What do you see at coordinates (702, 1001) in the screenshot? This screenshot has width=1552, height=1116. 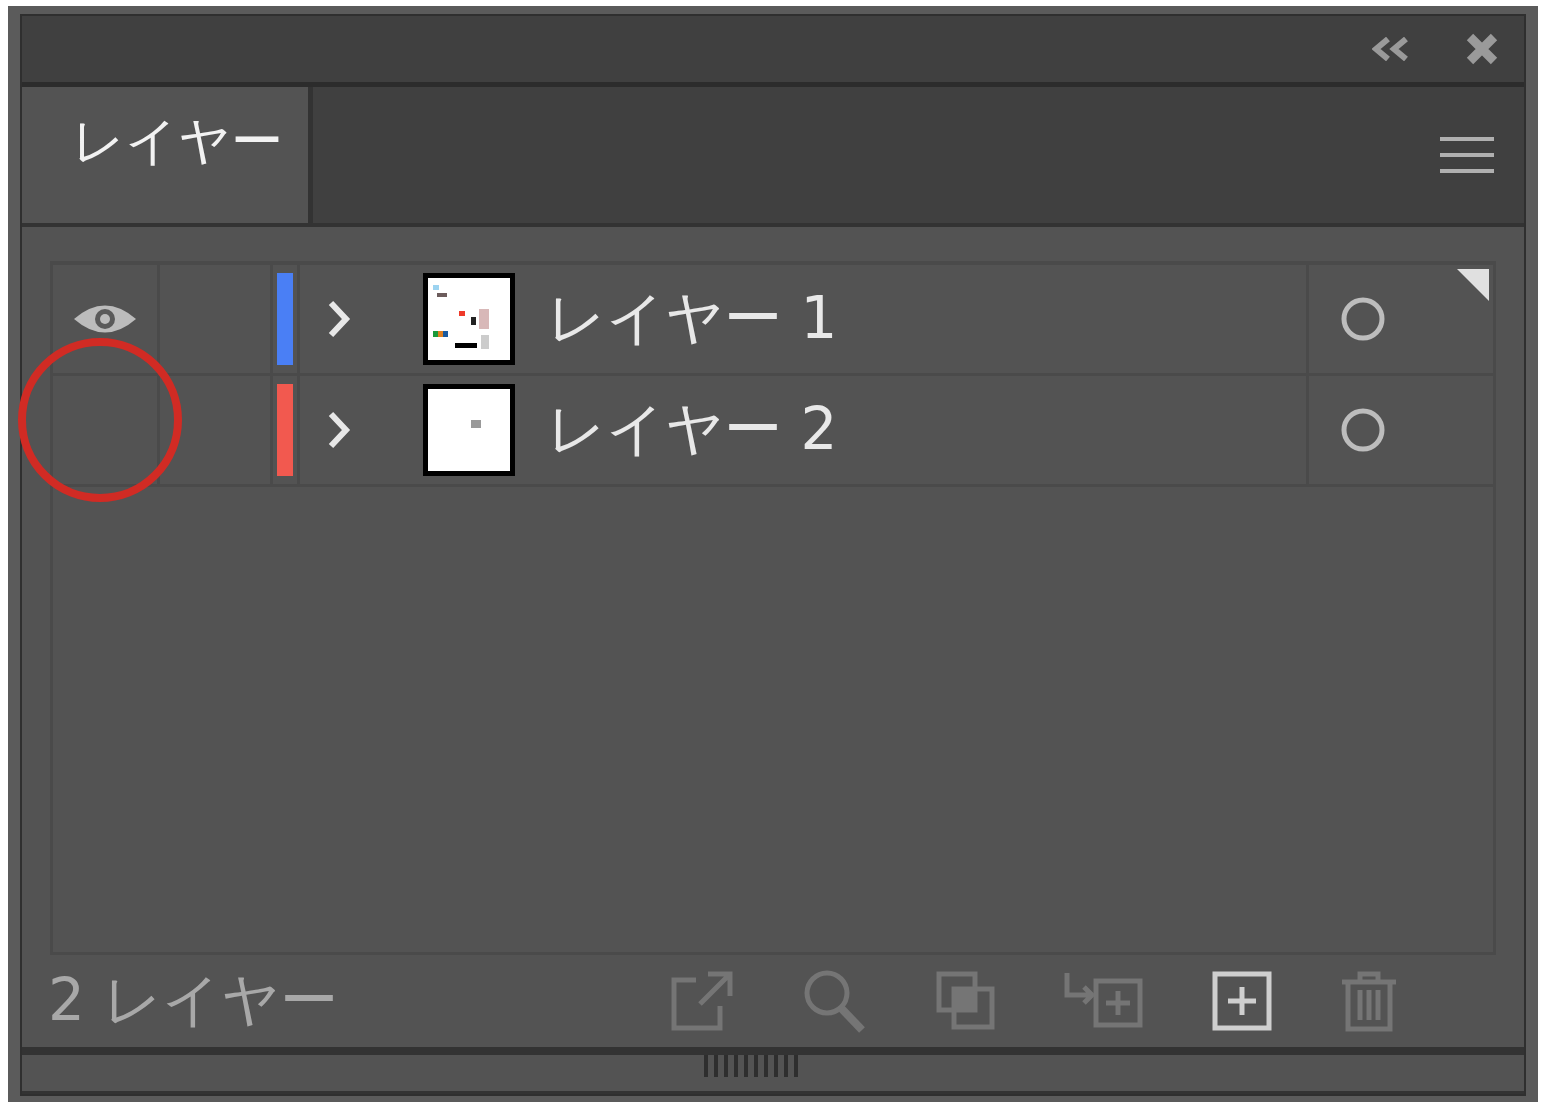 I see `export-icon` at bounding box center [702, 1001].